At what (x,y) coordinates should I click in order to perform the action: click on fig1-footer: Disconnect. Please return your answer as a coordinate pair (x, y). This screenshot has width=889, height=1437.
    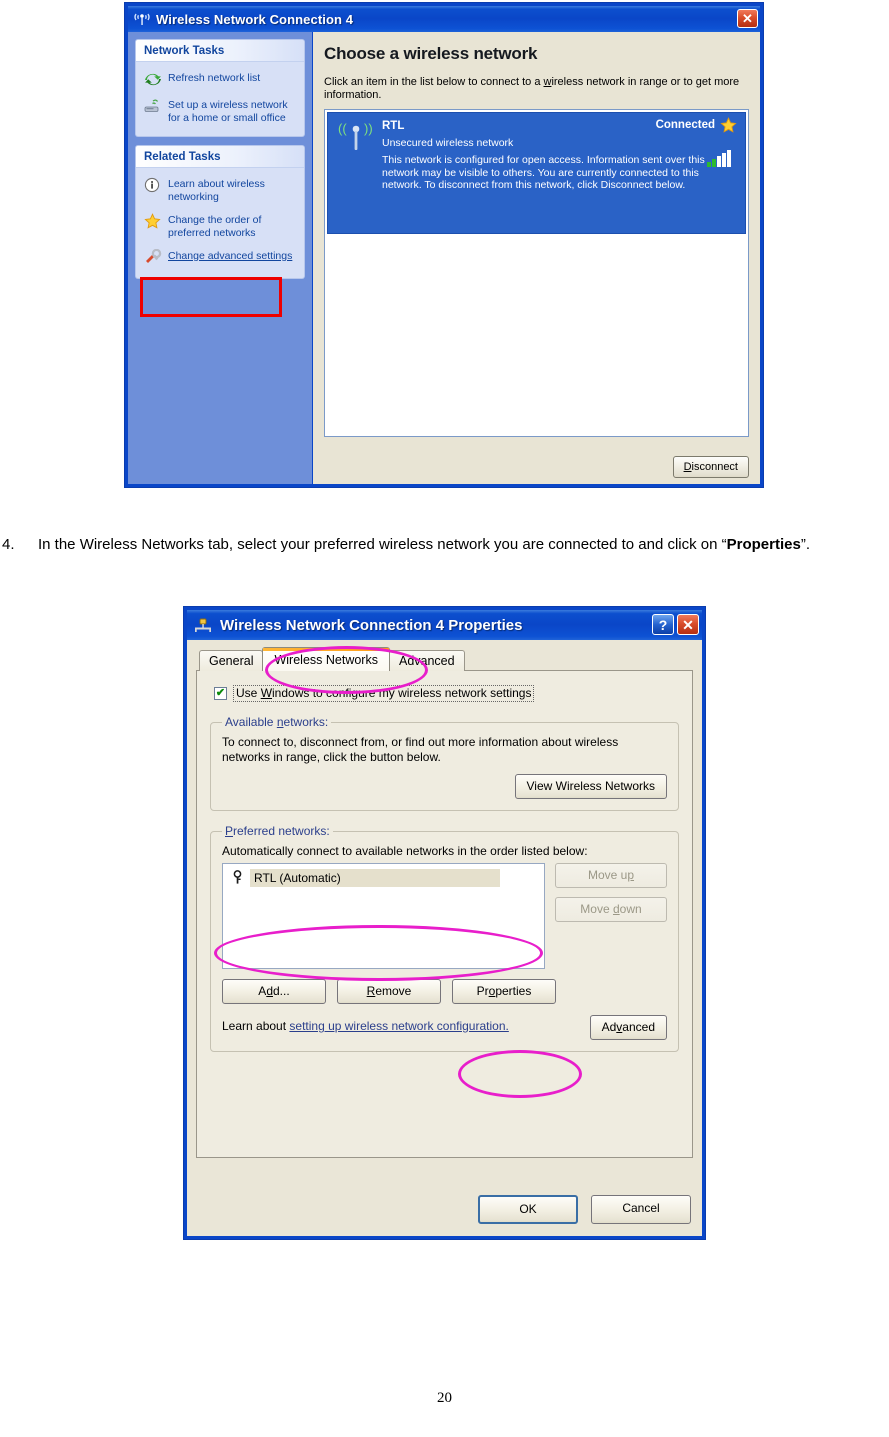
    Looking at the image, I should click on (710, 467).